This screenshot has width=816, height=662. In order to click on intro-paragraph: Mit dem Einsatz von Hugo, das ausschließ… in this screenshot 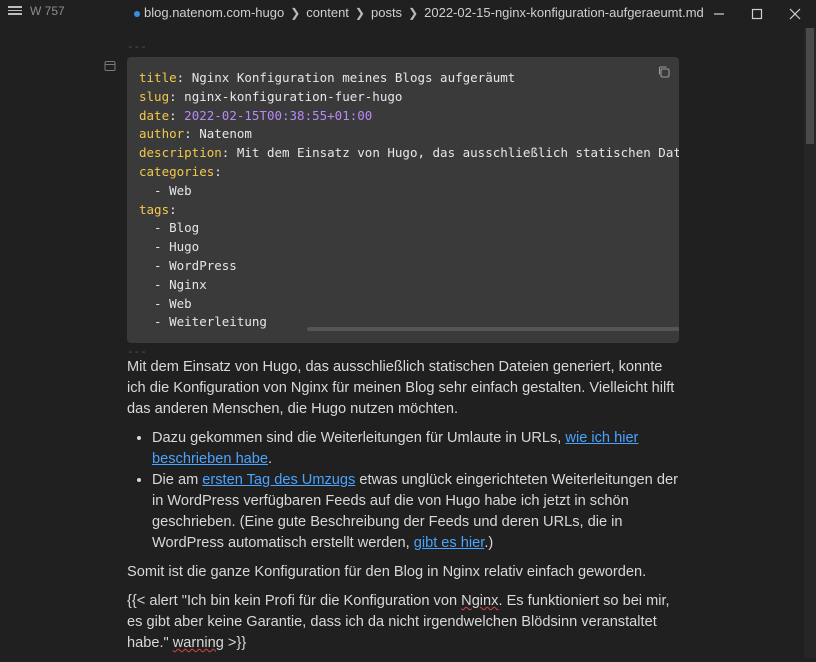, I will do `click(403, 388)`.